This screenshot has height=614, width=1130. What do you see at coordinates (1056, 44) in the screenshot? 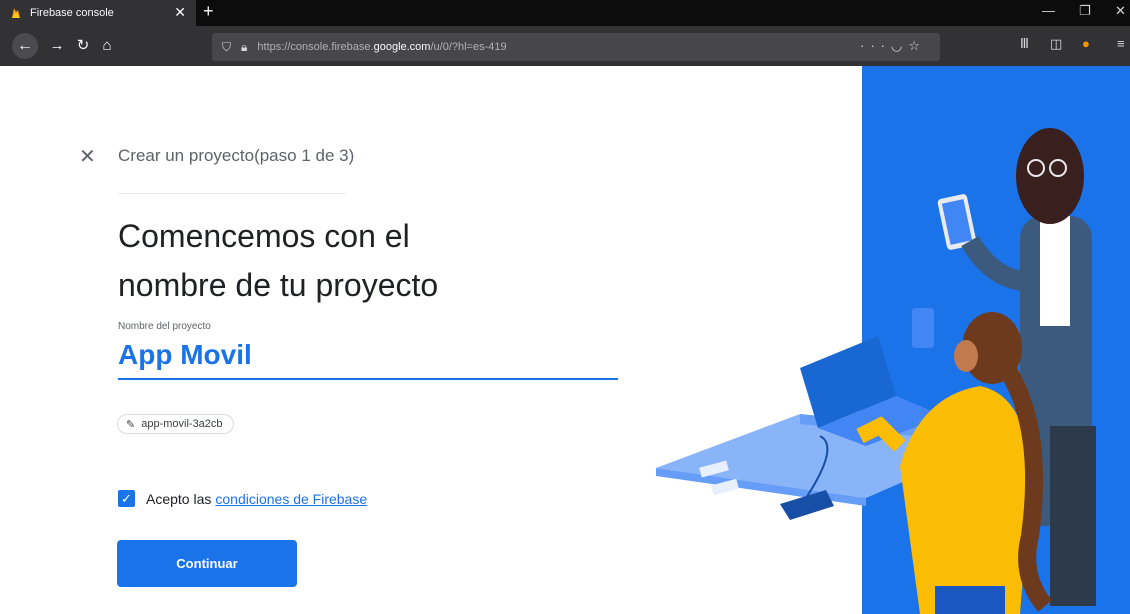
I see `sidebar-icon: ◫` at bounding box center [1056, 44].